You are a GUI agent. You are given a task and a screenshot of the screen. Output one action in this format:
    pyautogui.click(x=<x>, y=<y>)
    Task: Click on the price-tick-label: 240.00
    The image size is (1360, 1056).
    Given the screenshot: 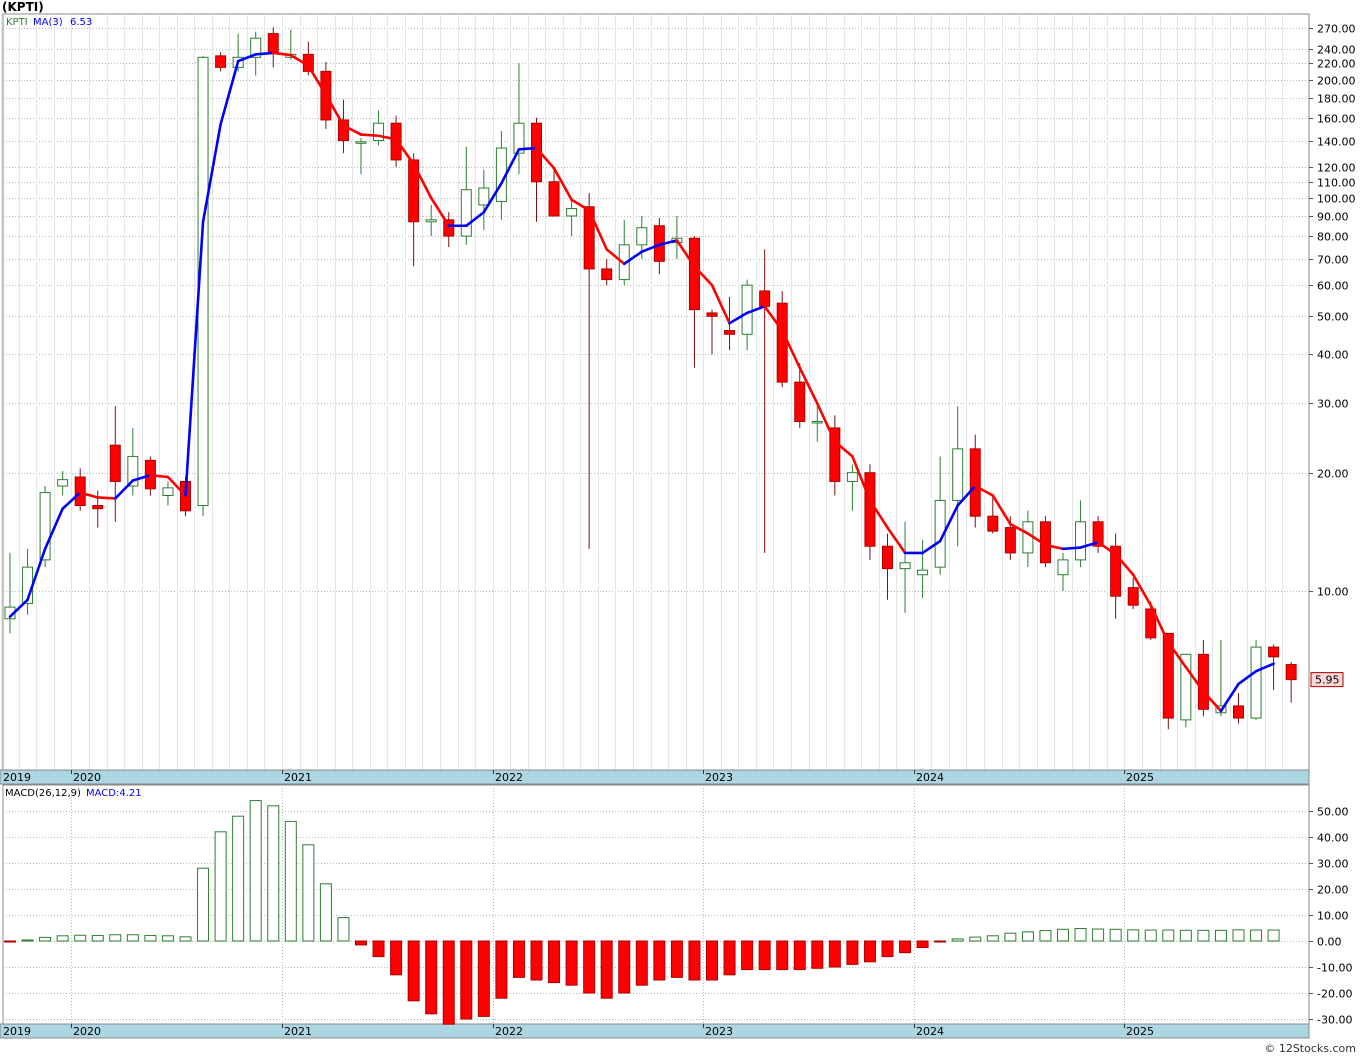 What is the action you would take?
    pyautogui.click(x=1336, y=50)
    